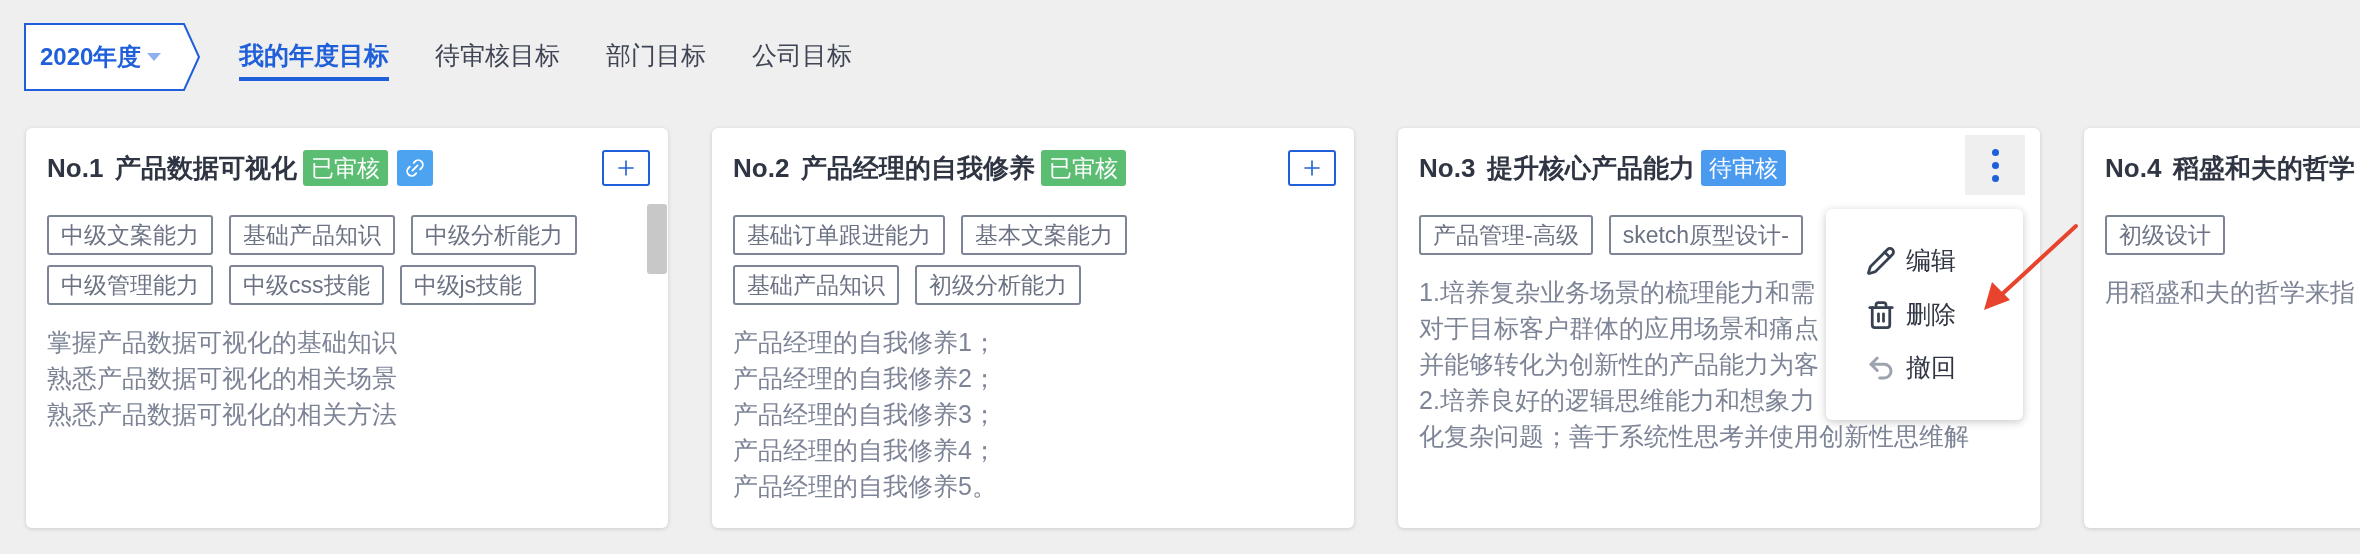  What do you see at coordinates (998, 285) in the screenshot?
I see `skill-tag: 初级分析能力` at bounding box center [998, 285].